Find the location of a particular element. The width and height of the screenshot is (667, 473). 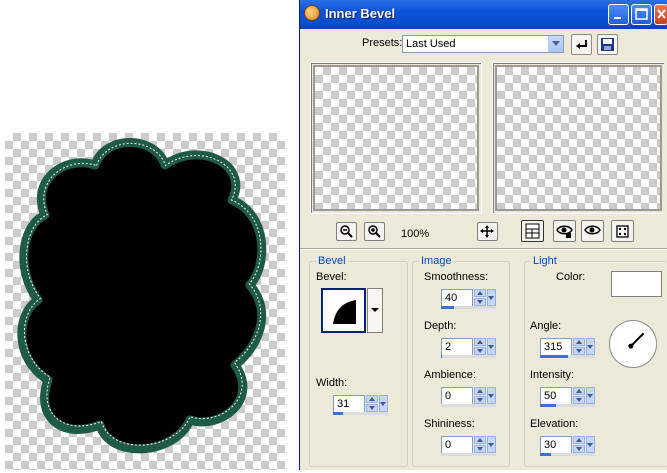

width-input: 31 is located at coordinates (349, 404).